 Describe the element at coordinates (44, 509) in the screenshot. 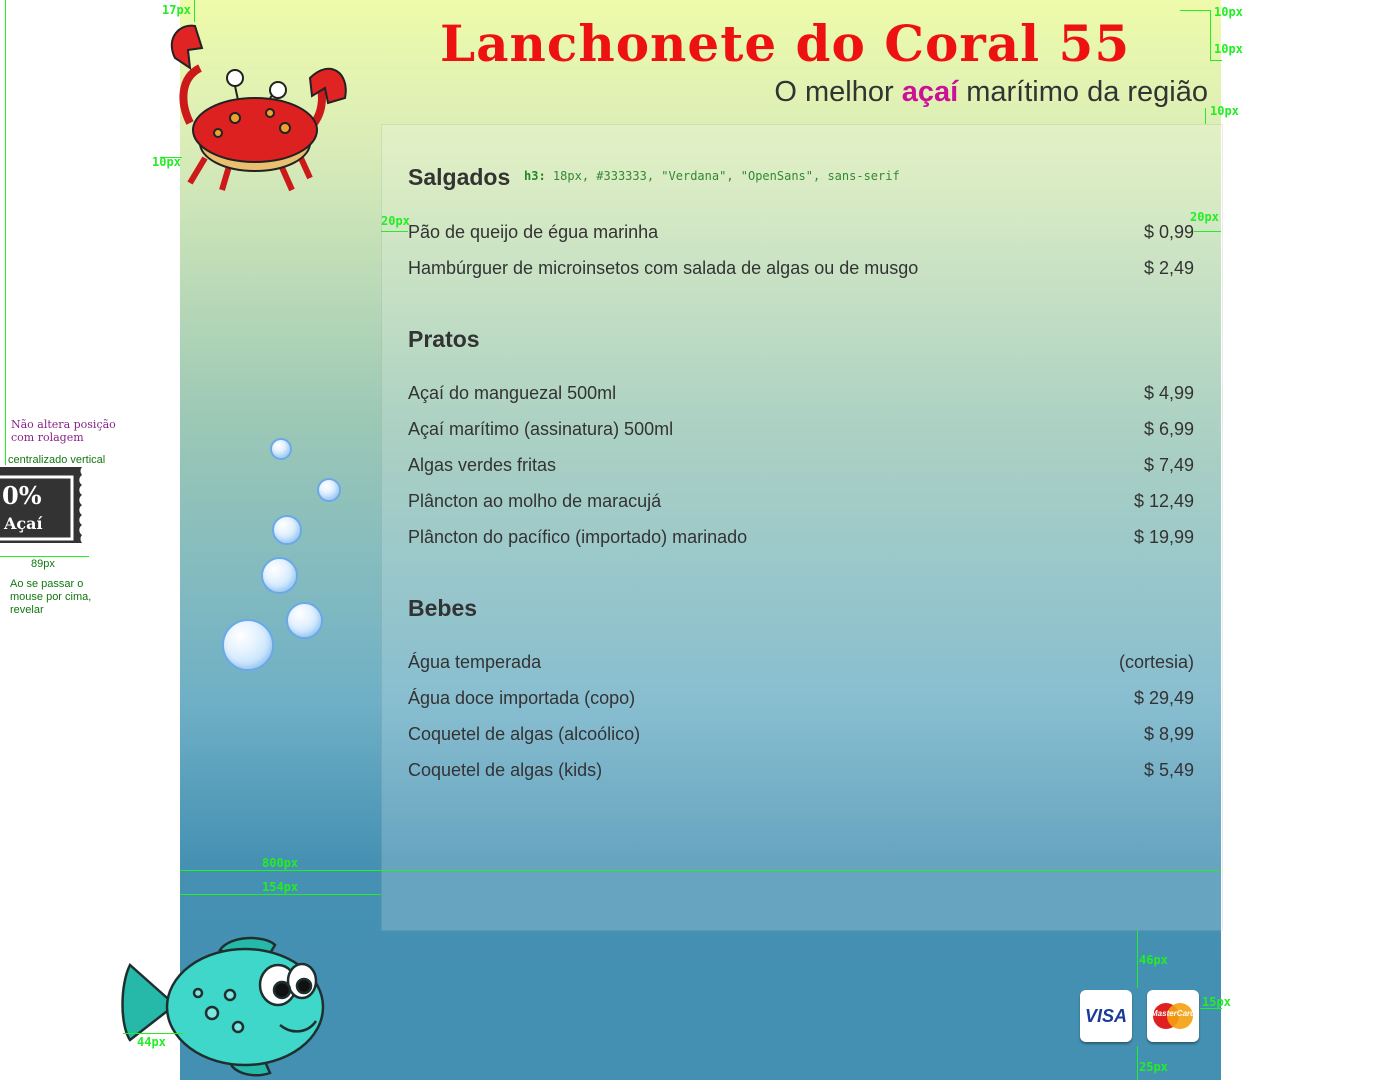

I see `coupon-ticket: 0% Açaí` at that location.